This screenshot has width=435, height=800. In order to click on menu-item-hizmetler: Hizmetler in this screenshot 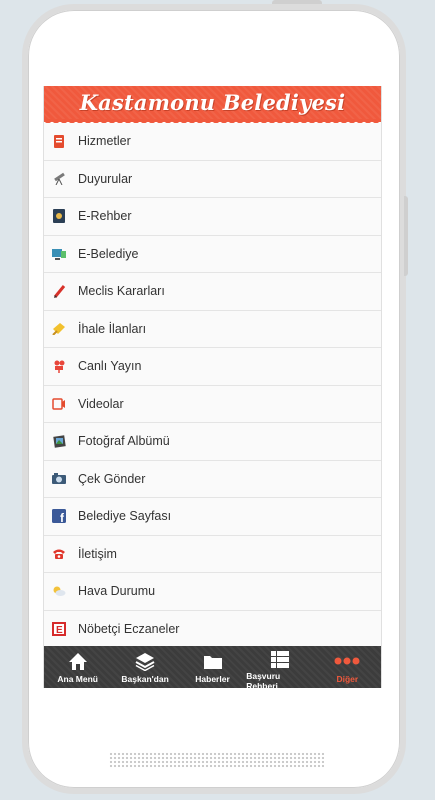, I will do `click(212, 142)`.